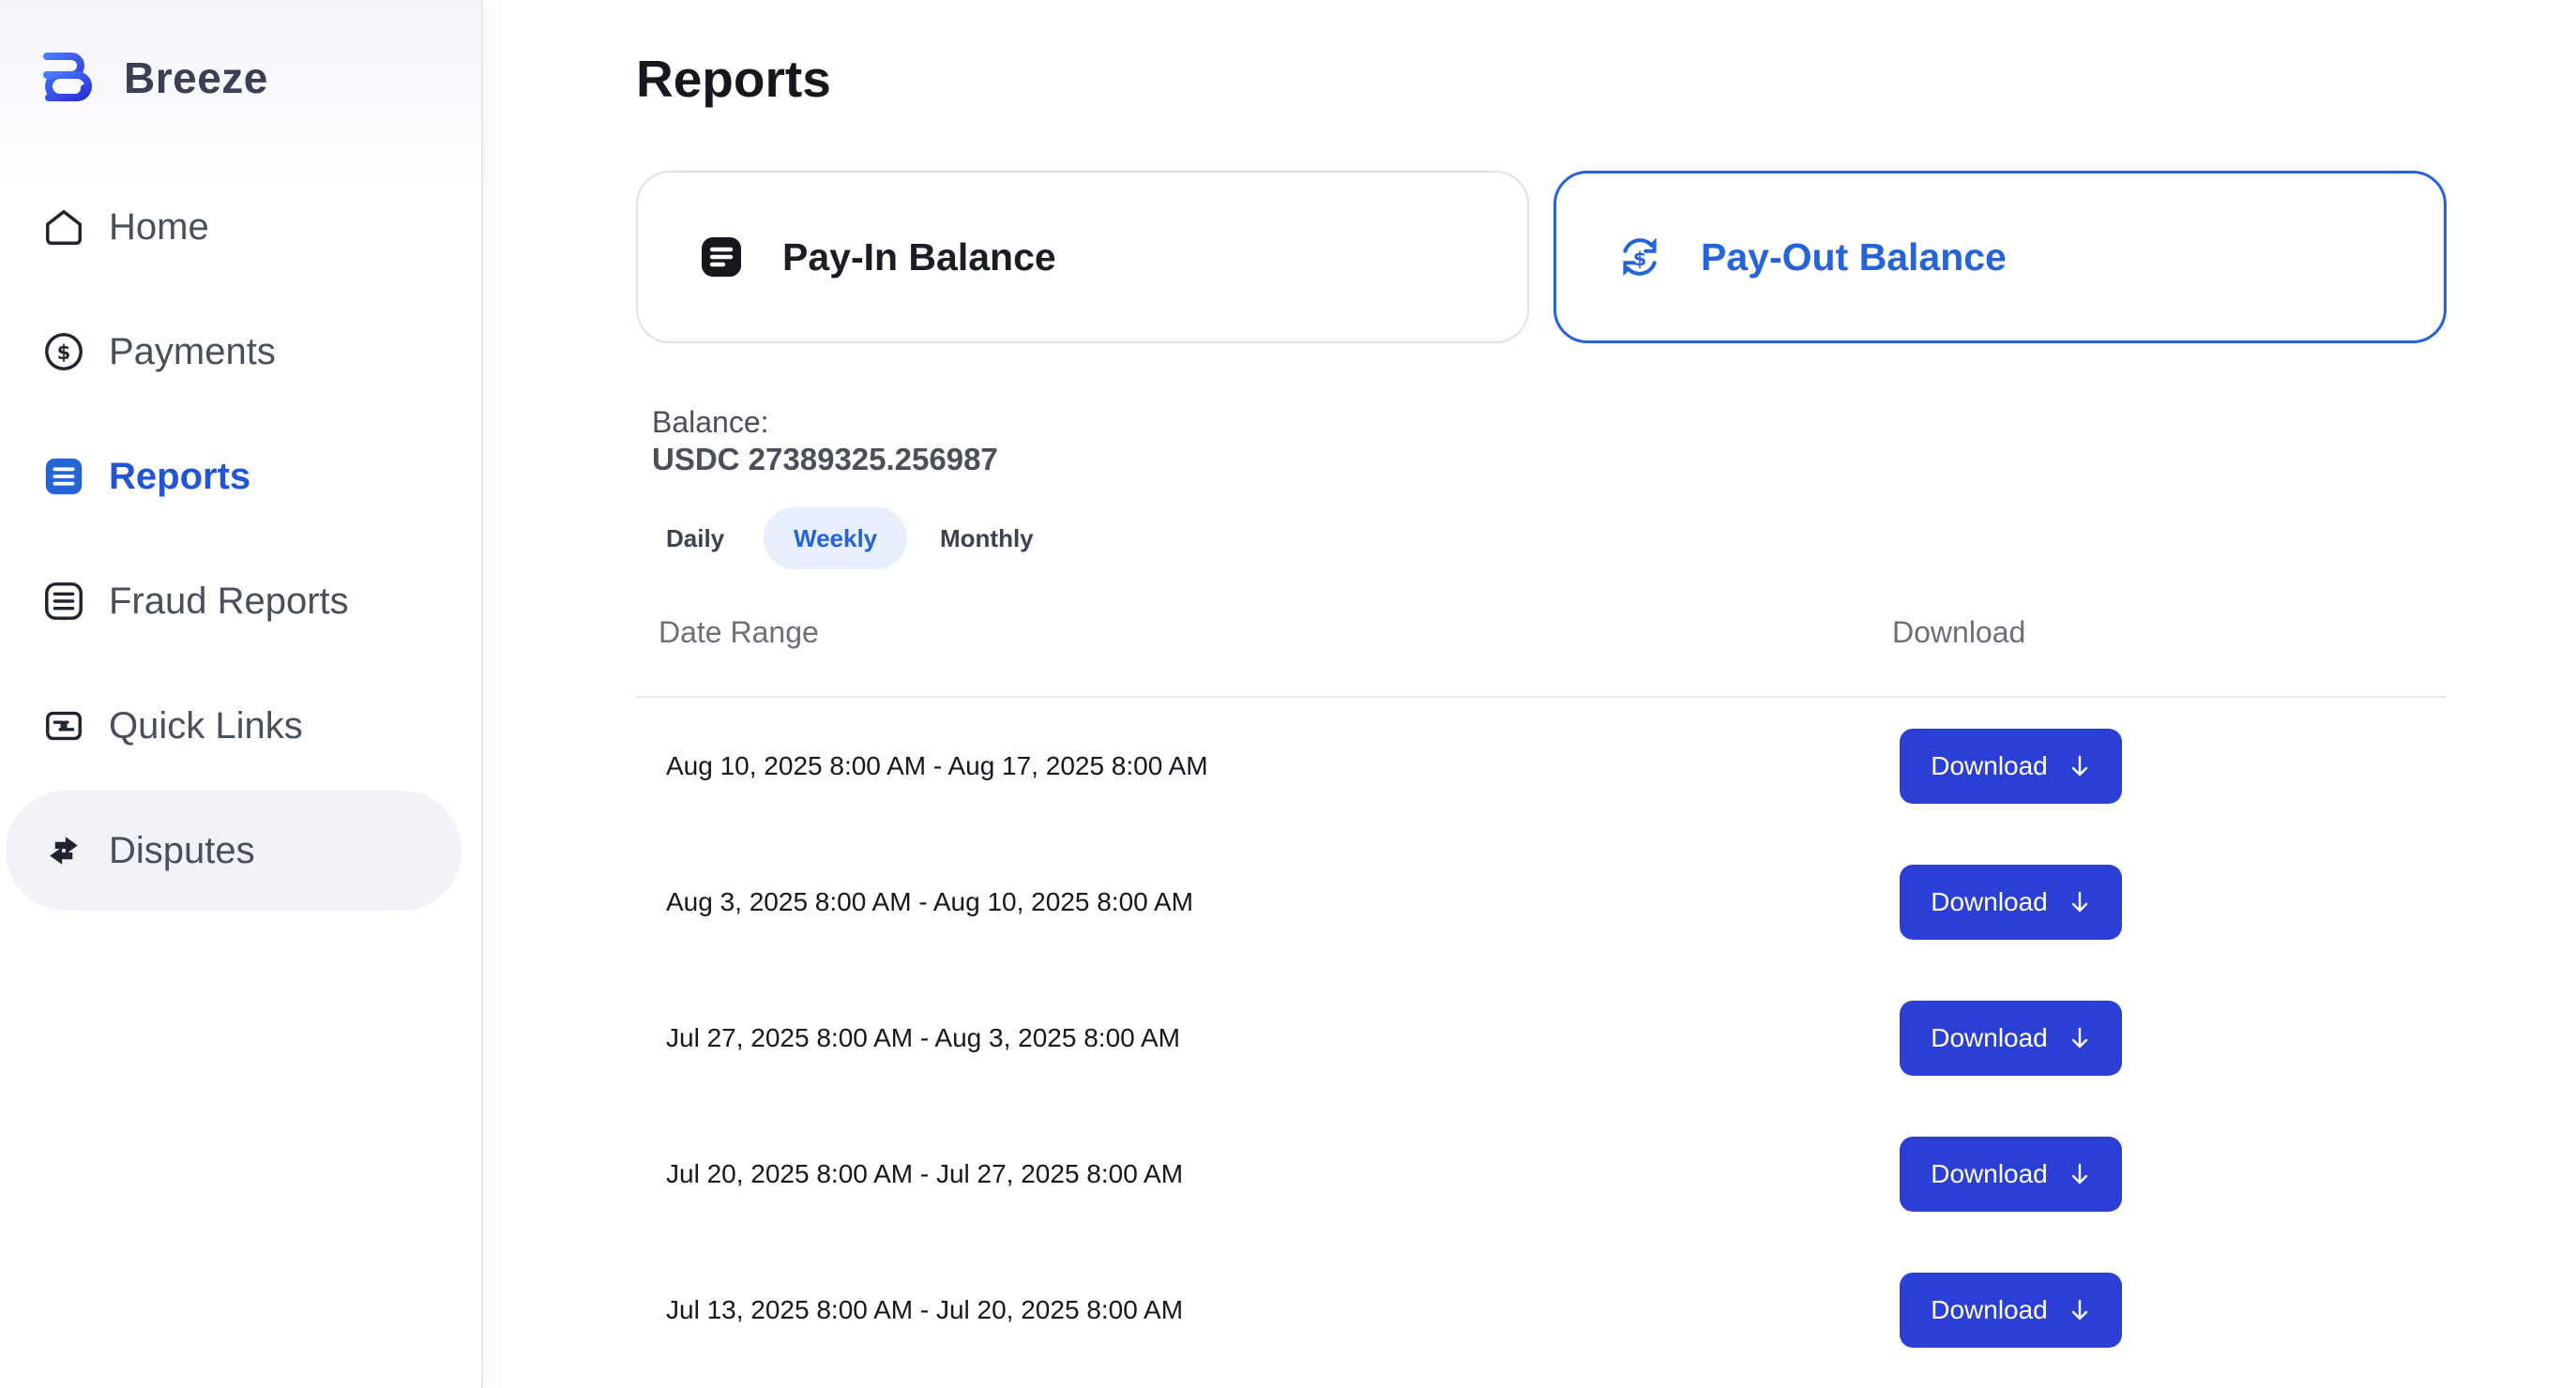 The image size is (2576, 1388). What do you see at coordinates (836, 538) in the screenshot?
I see `tab-weekly: Weekly` at bounding box center [836, 538].